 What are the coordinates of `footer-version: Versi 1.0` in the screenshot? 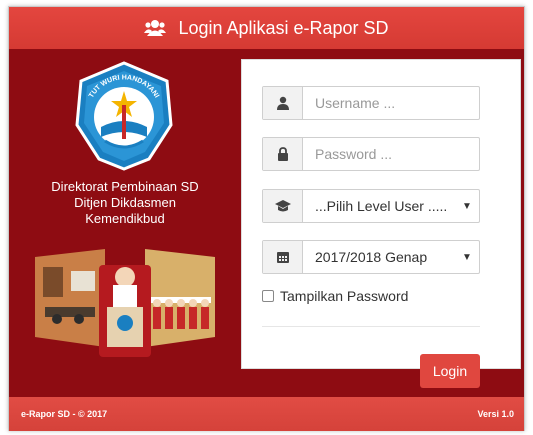 It's located at (495, 414).